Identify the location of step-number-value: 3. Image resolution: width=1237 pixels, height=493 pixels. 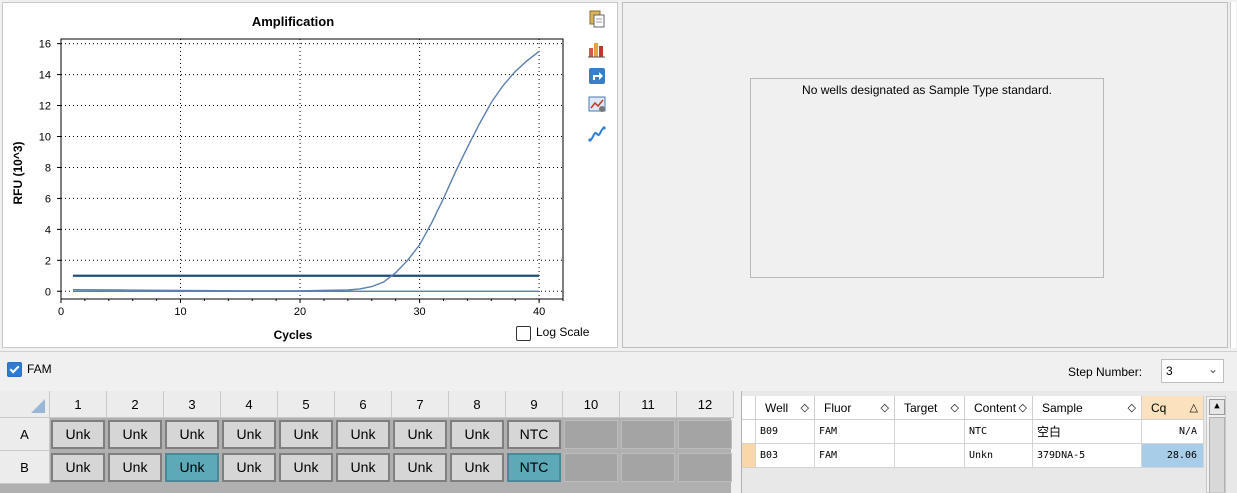
(1169, 371).